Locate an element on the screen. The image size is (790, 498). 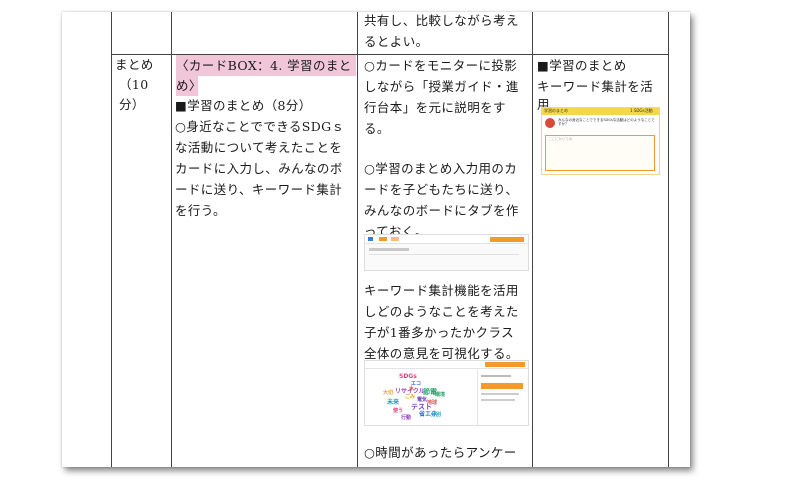
word-cloud-word: 大切 is located at coordinates (388, 393).